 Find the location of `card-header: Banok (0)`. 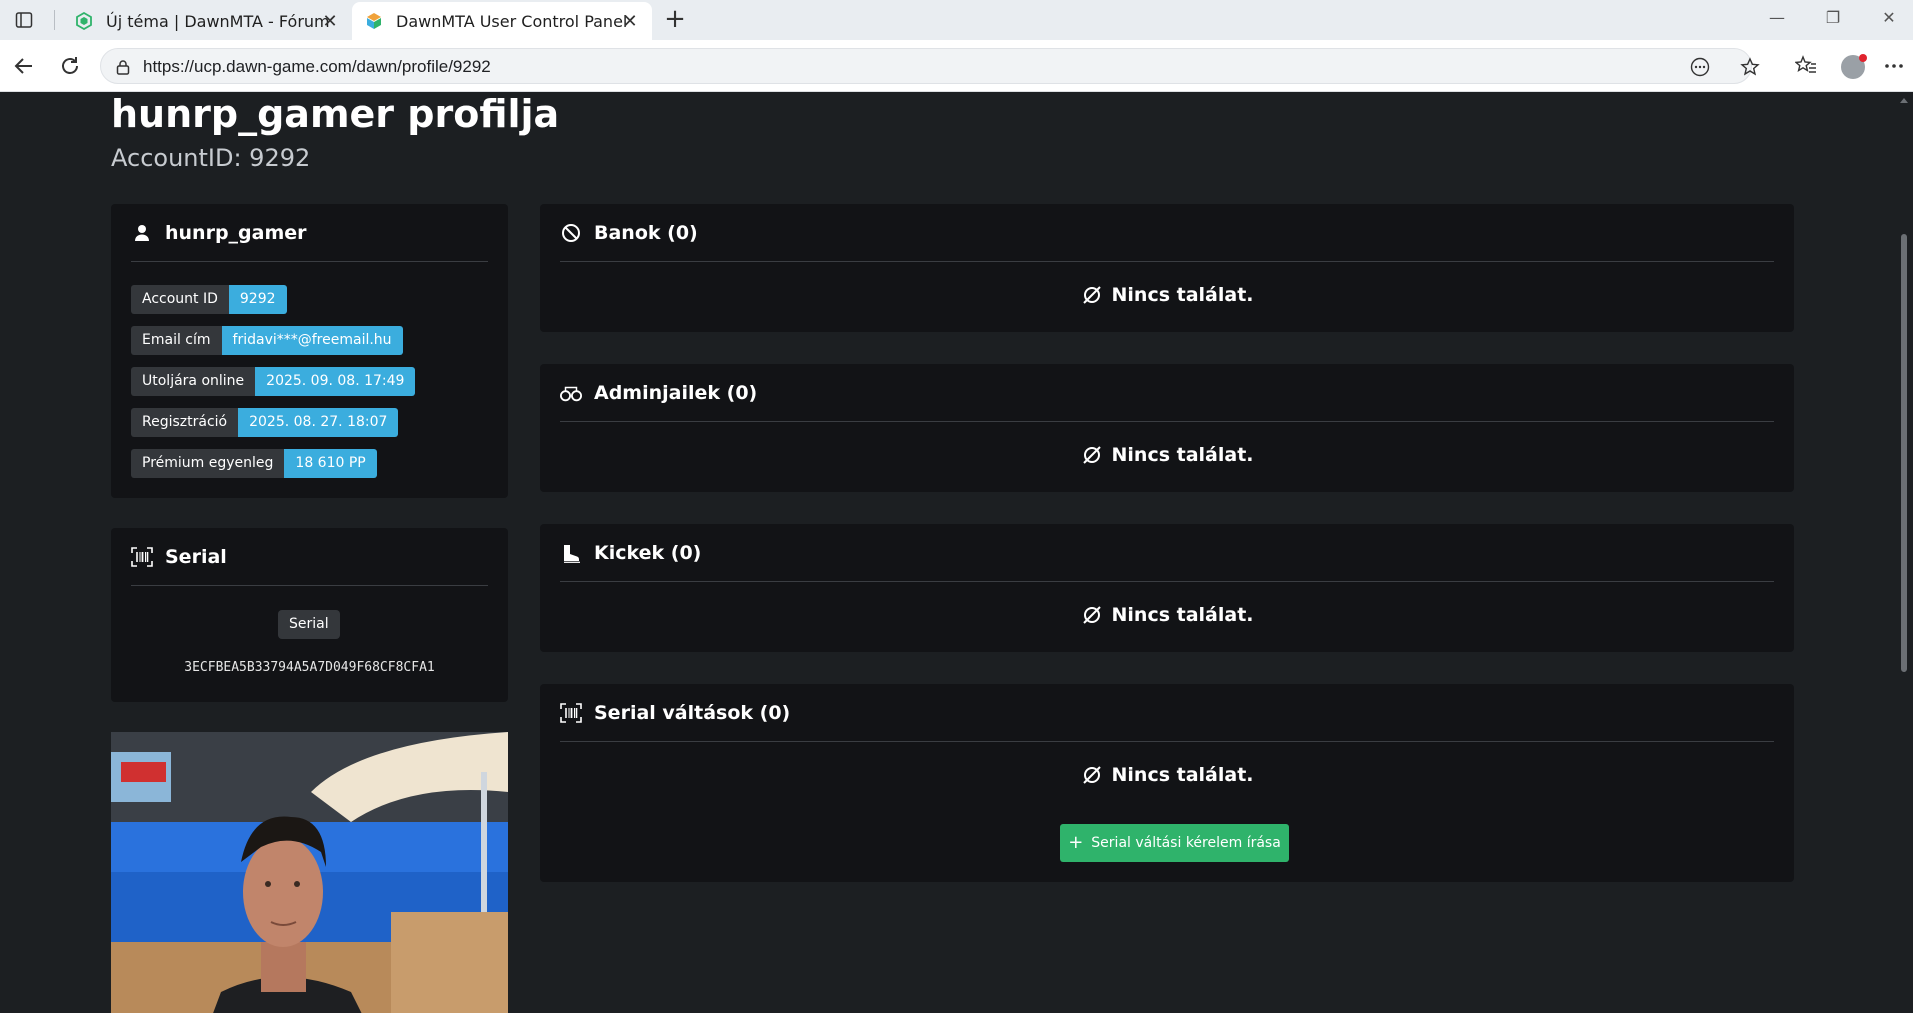

card-header: Banok (0) is located at coordinates (1167, 242).